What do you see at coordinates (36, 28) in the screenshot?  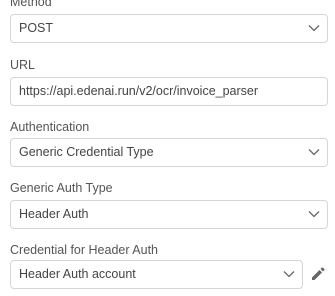 I see `method-value: POST` at bounding box center [36, 28].